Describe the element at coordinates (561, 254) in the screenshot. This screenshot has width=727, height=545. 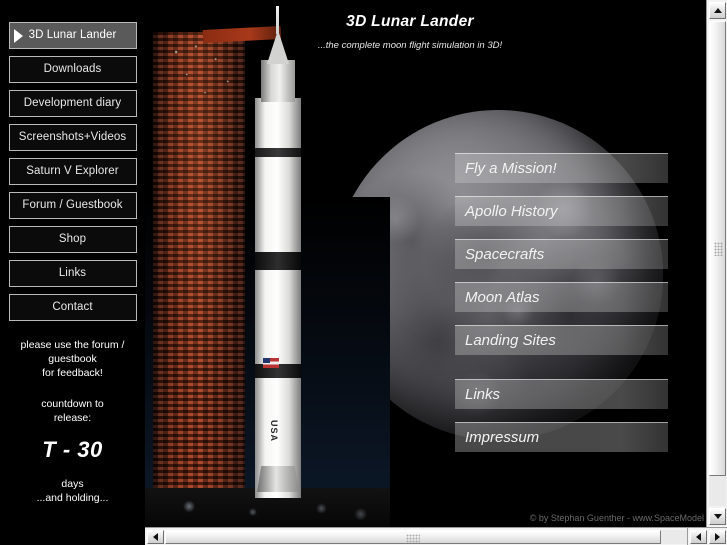
I see `moon-menu-item-spacecrafts: Spacecrafts` at that location.